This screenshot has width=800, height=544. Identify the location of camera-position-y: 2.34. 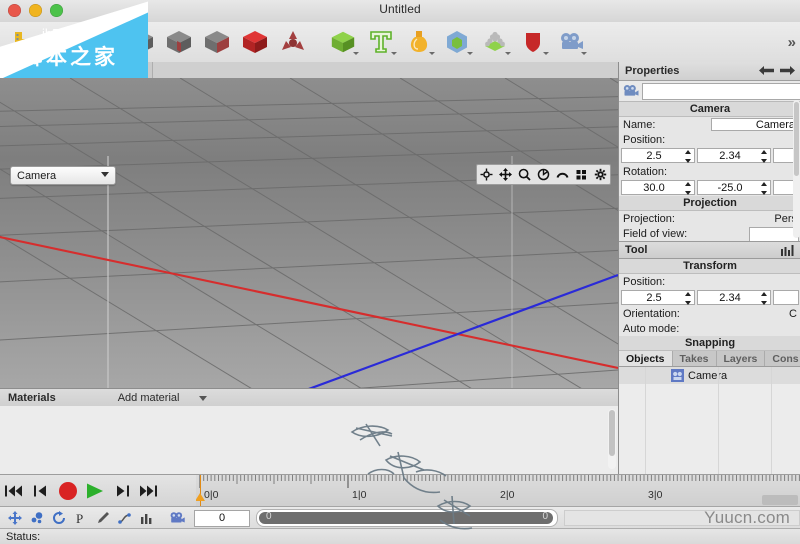
(734, 155).